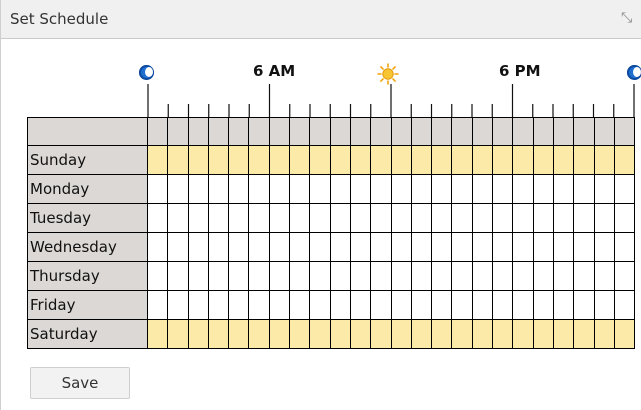 The image size is (641, 410). I want to click on day-label: Tuesday, so click(87, 218).